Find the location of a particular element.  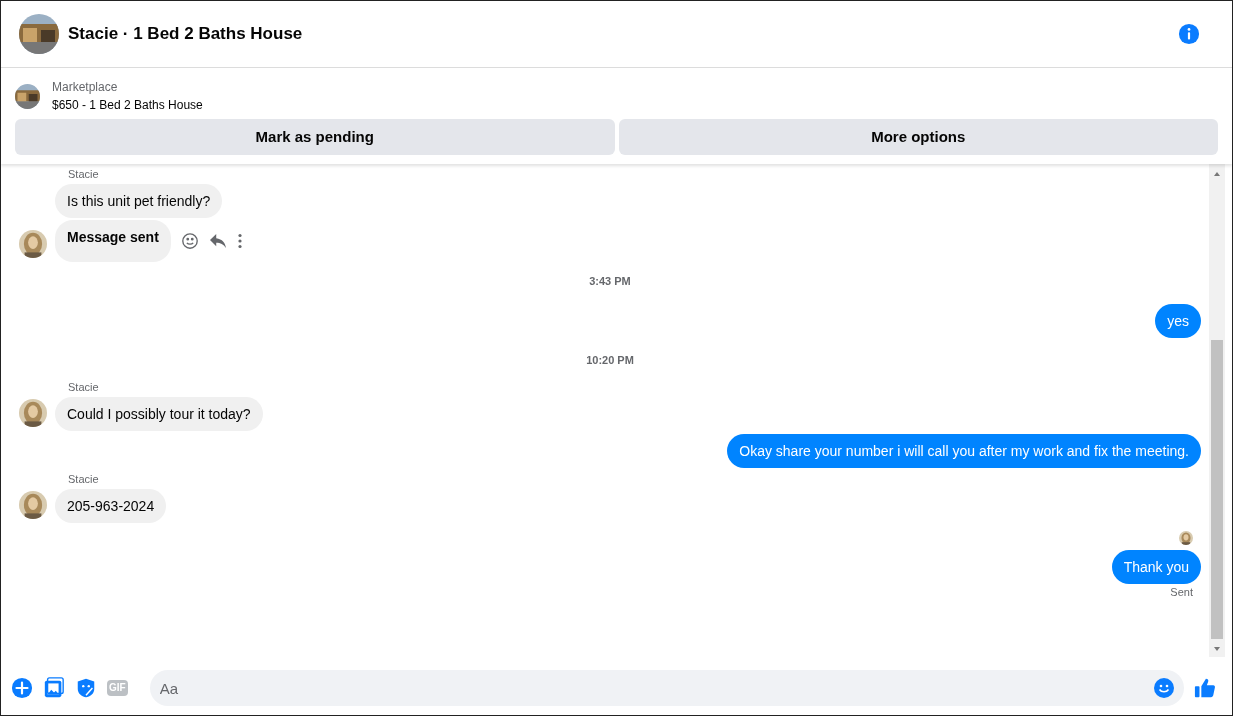

message-bubble: Is this unit pet friendly? is located at coordinates (139, 201).